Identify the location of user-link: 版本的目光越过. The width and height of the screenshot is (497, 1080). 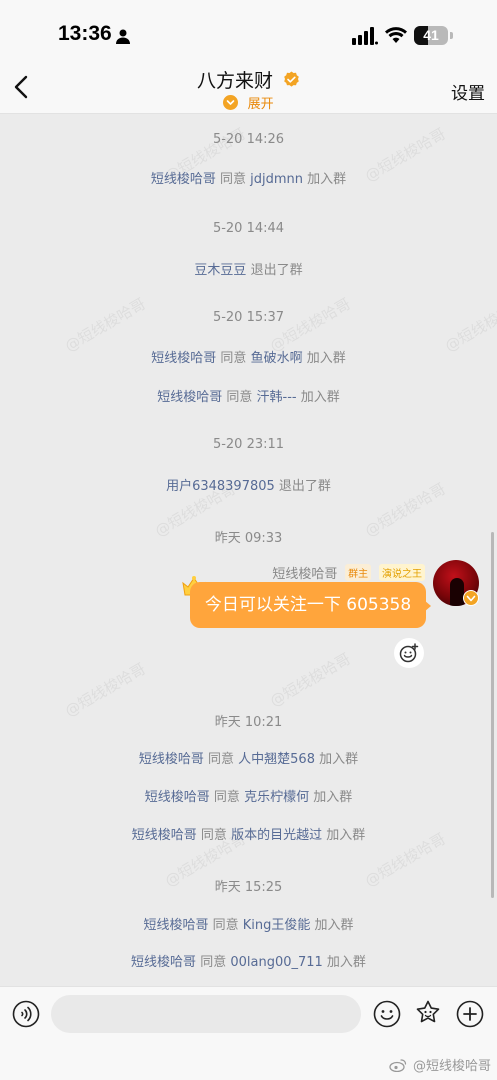
(276, 835).